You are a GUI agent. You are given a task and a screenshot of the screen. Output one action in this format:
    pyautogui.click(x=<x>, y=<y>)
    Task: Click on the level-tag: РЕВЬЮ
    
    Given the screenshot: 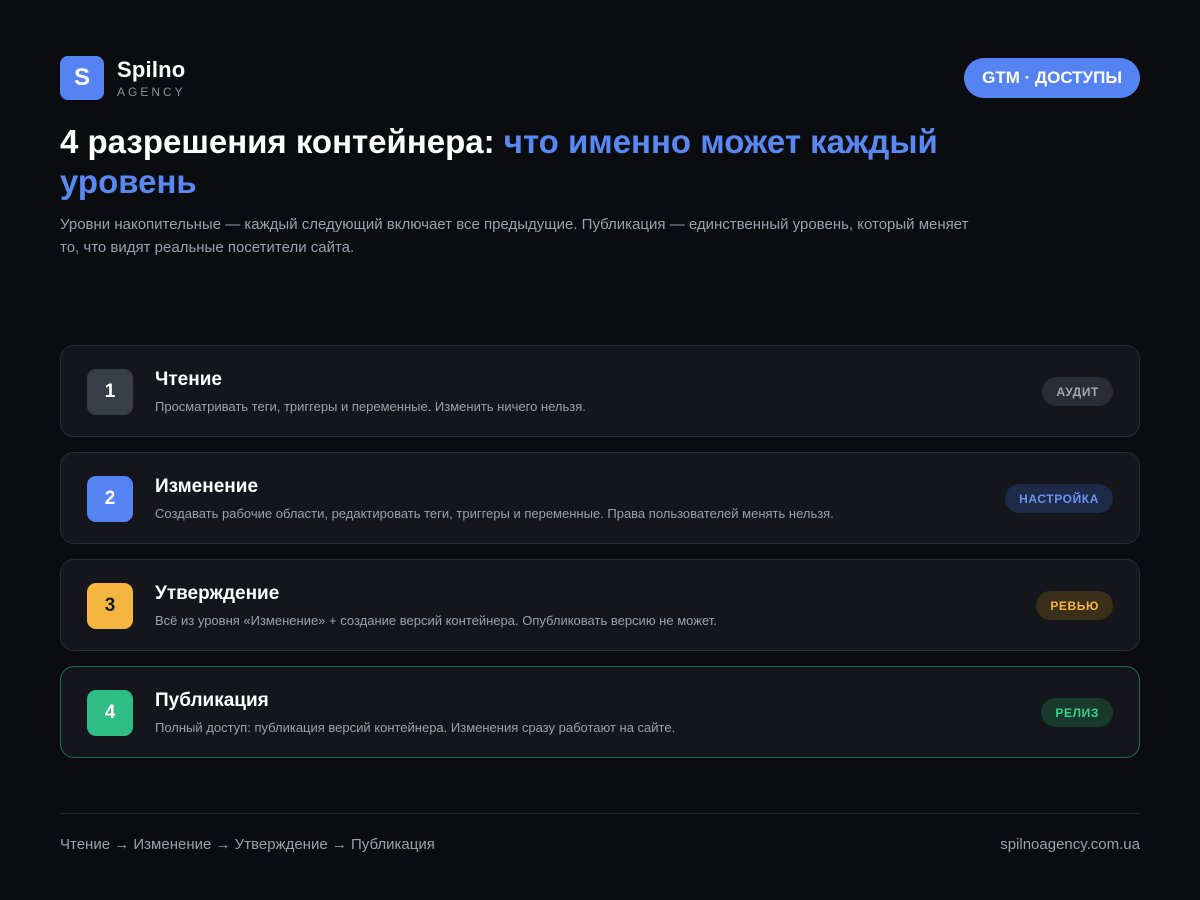 What is the action you would take?
    pyautogui.click(x=1074, y=605)
    